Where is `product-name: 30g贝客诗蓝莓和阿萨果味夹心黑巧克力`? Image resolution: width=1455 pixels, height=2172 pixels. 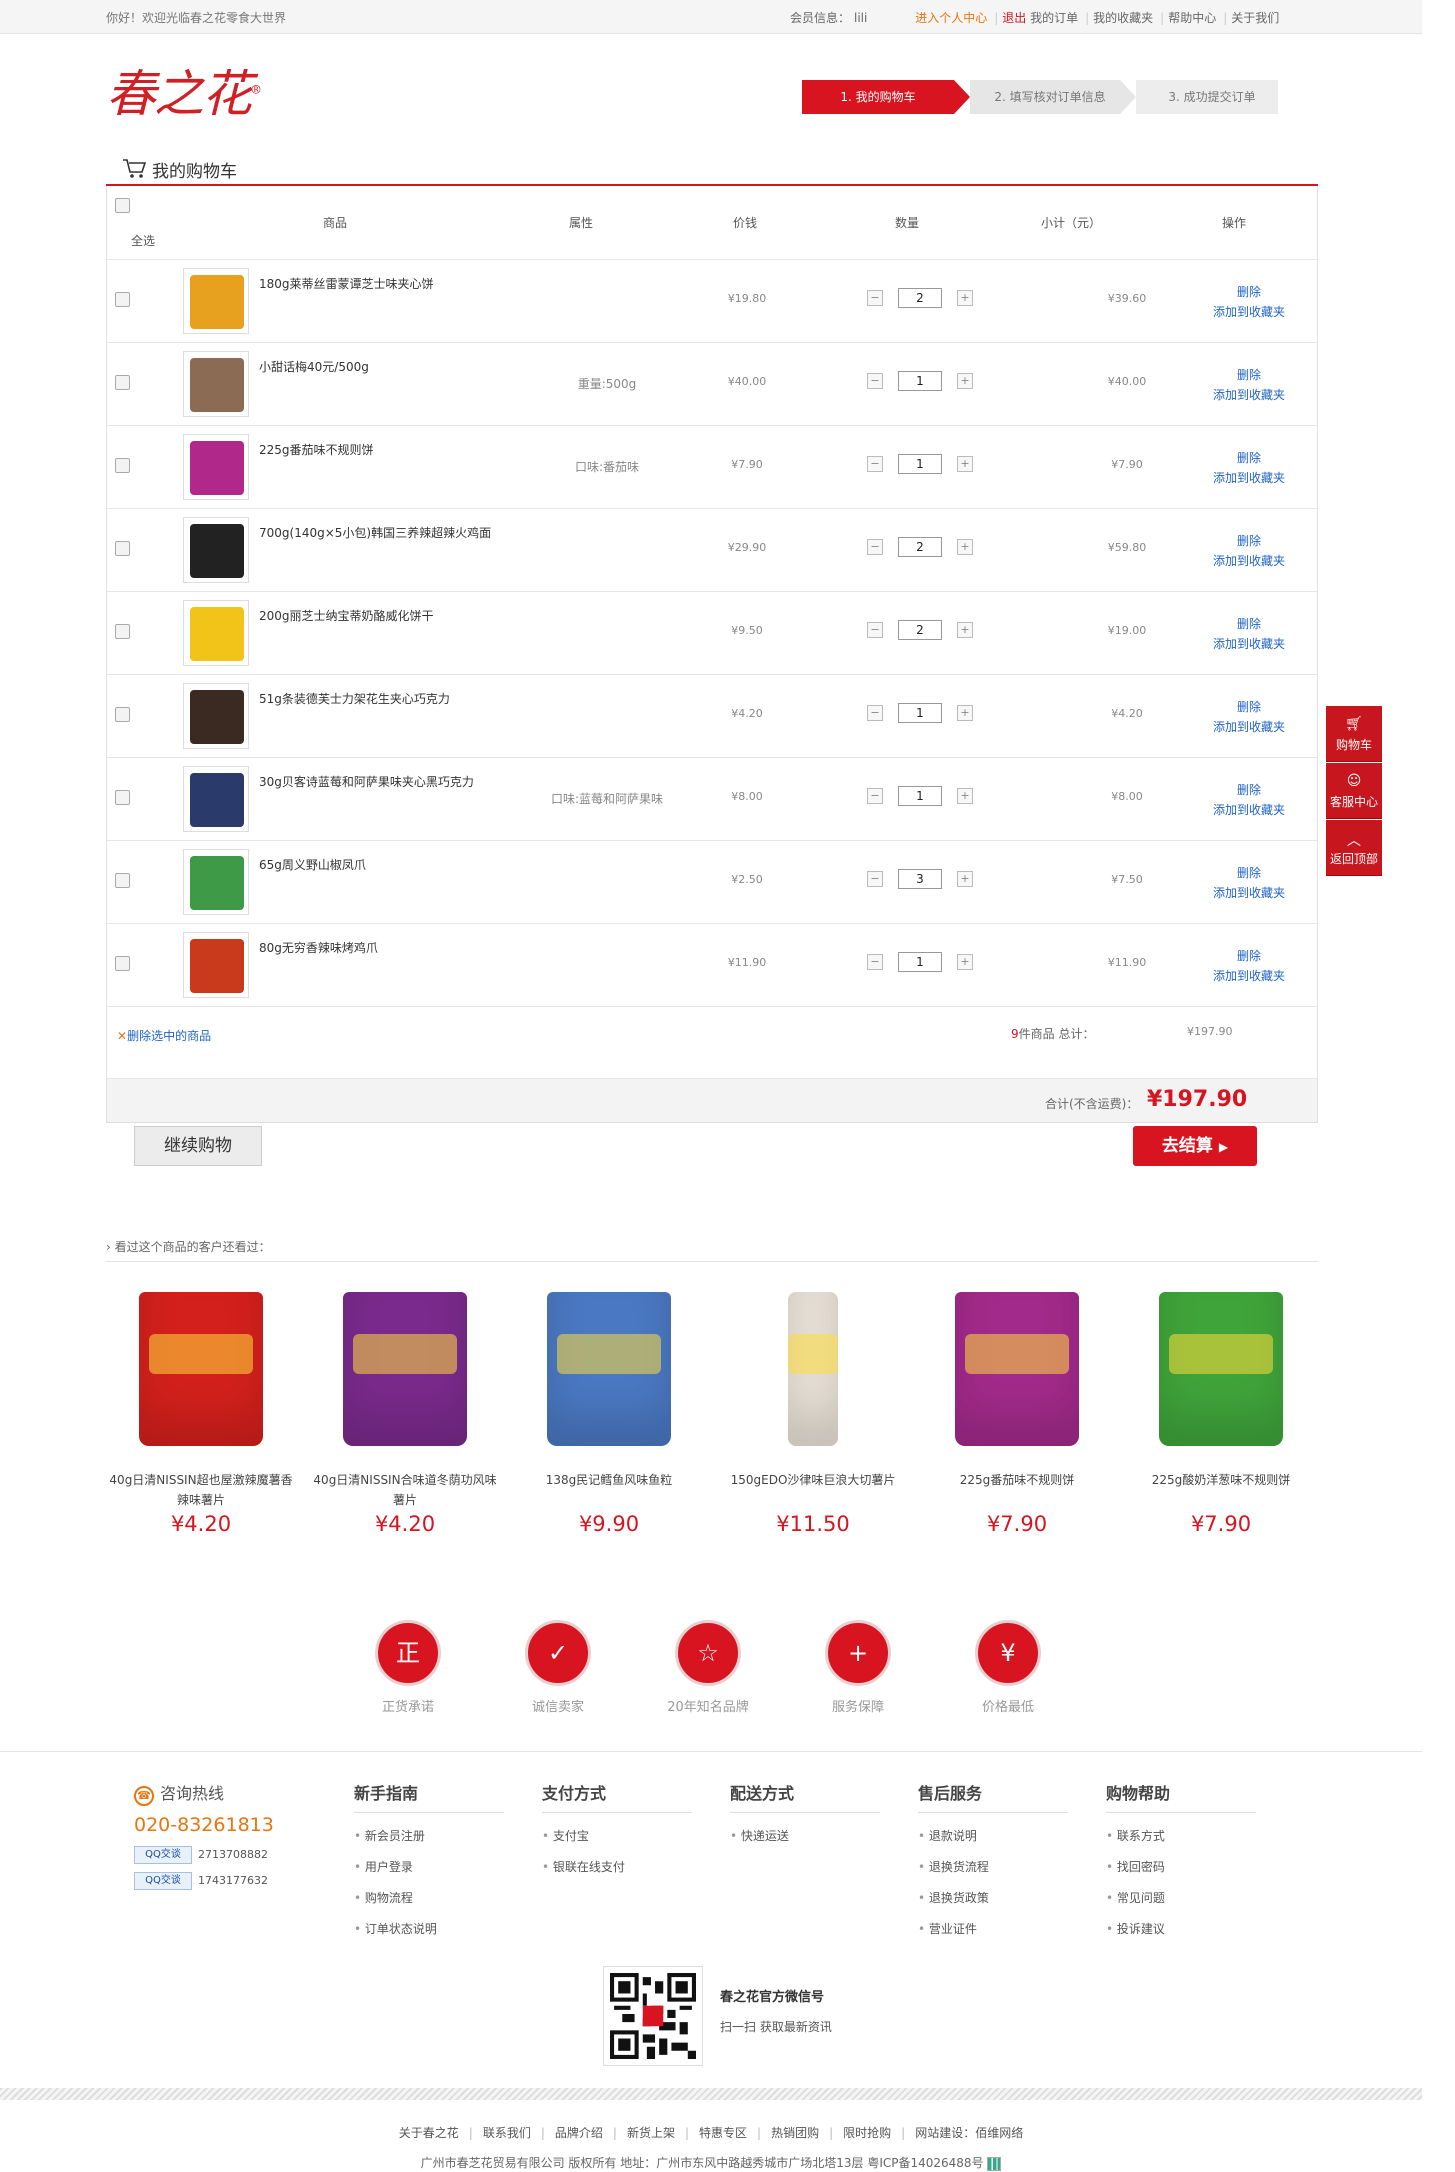 product-name: 30g贝客诗蓝莓和阿萨果味夹心黑巧克力 is located at coordinates (366, 781).